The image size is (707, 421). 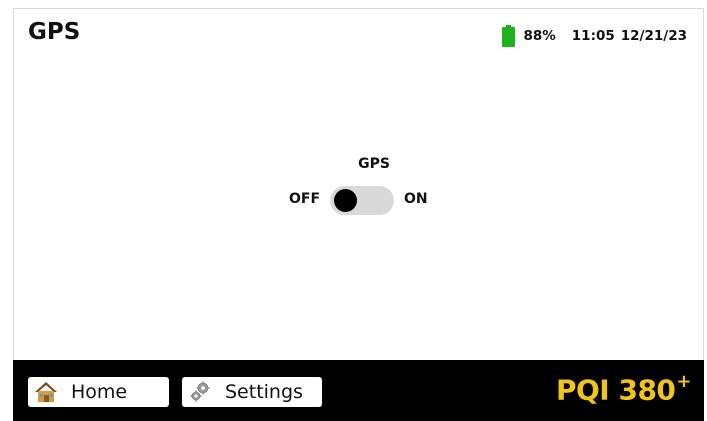 I want to click on toggle-knob, so click(x=345, y=200).